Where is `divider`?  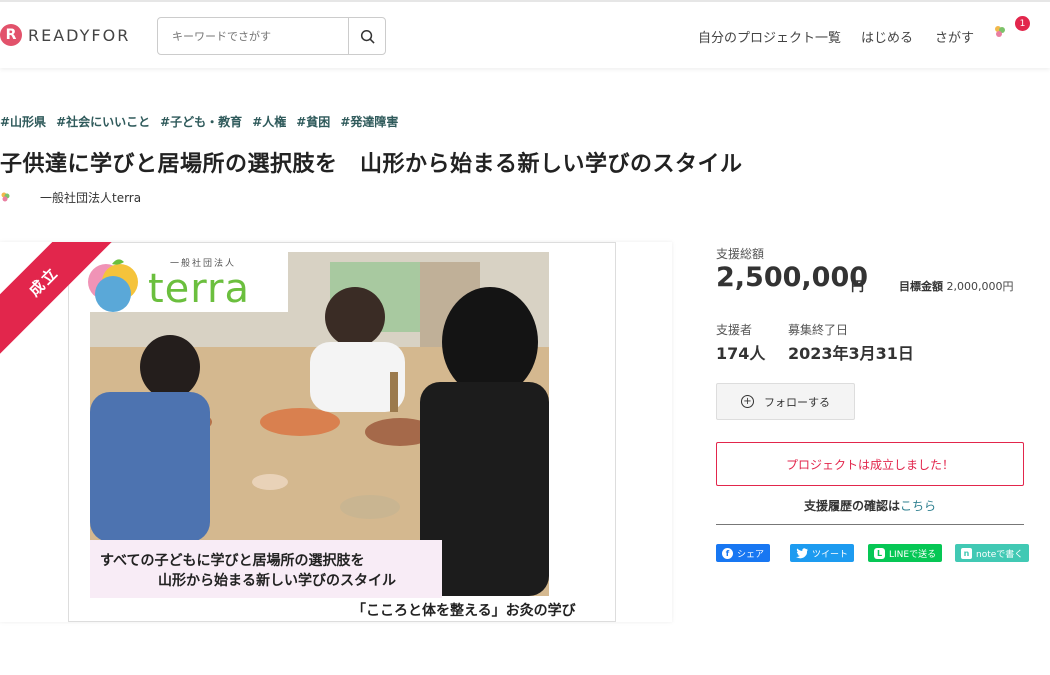 divider is located at coordinates (870, 524).